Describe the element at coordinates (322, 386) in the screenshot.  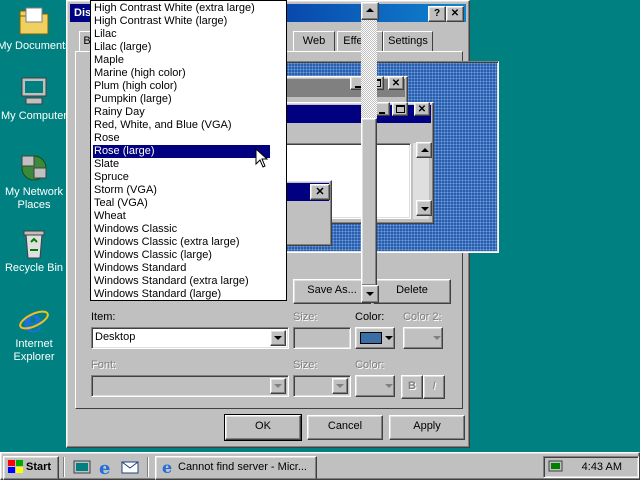
I see `font-size-select` at that location.